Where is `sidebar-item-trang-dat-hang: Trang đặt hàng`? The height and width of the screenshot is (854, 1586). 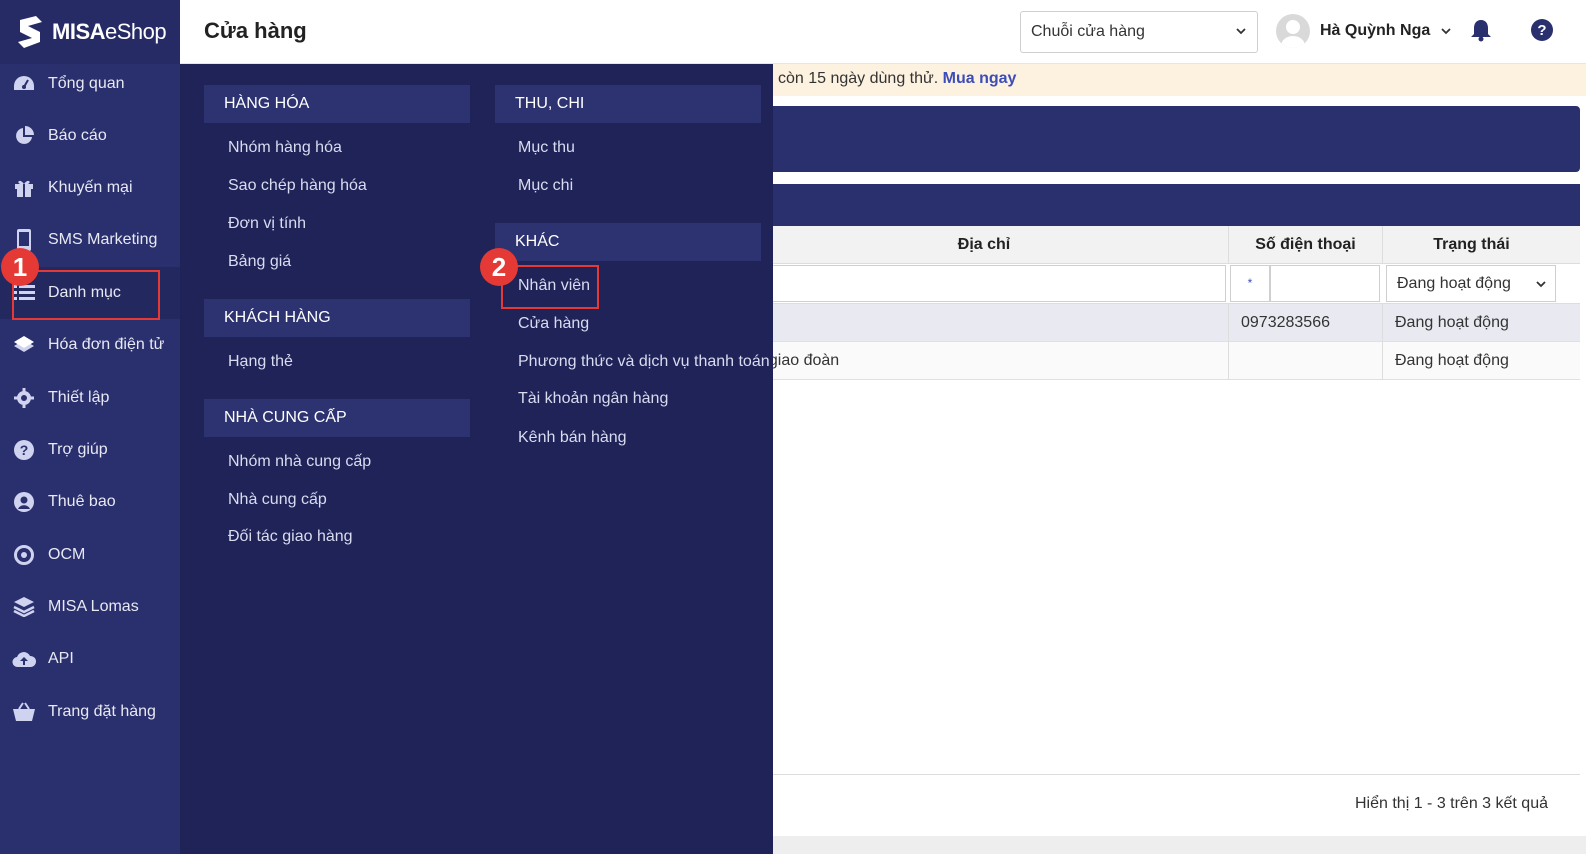
sidebar-item-trang-dat-hang: Trang đặt hàng is located at coordinates (90, 712).